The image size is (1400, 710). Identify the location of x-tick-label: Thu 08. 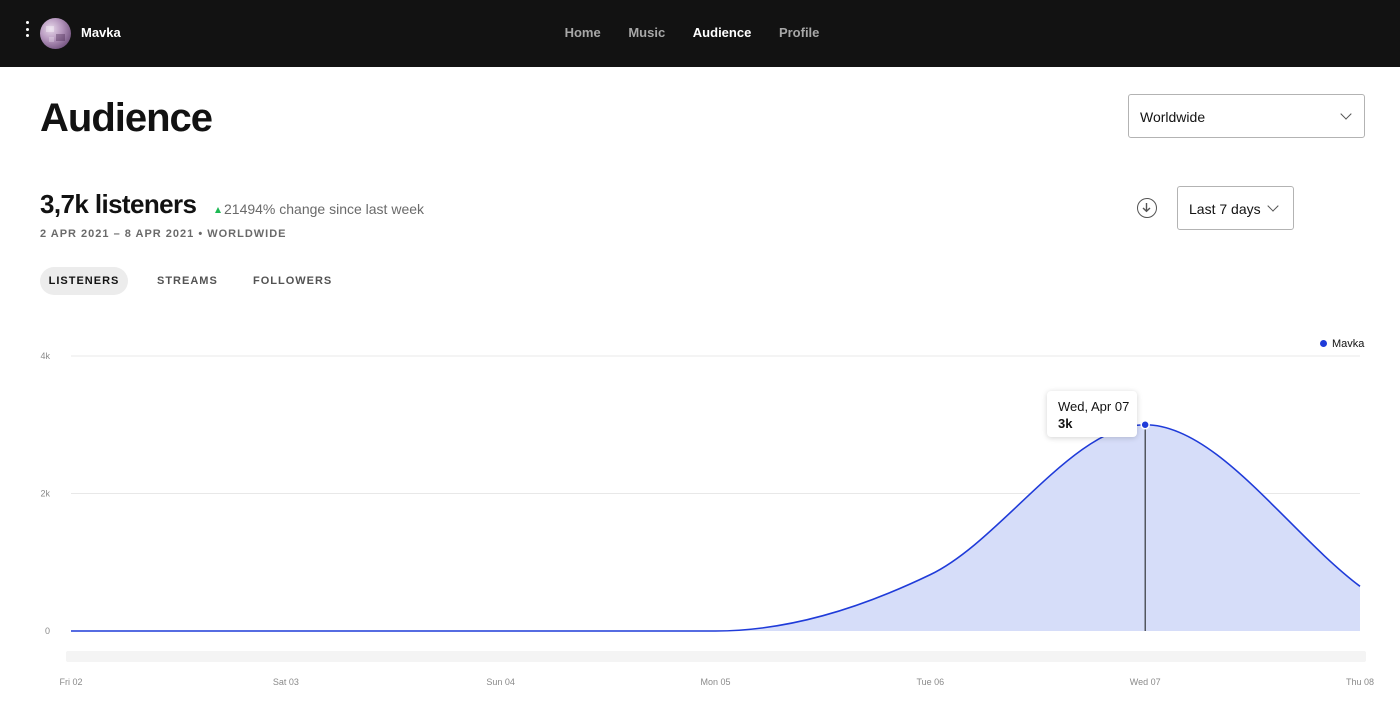
(1360, 682).